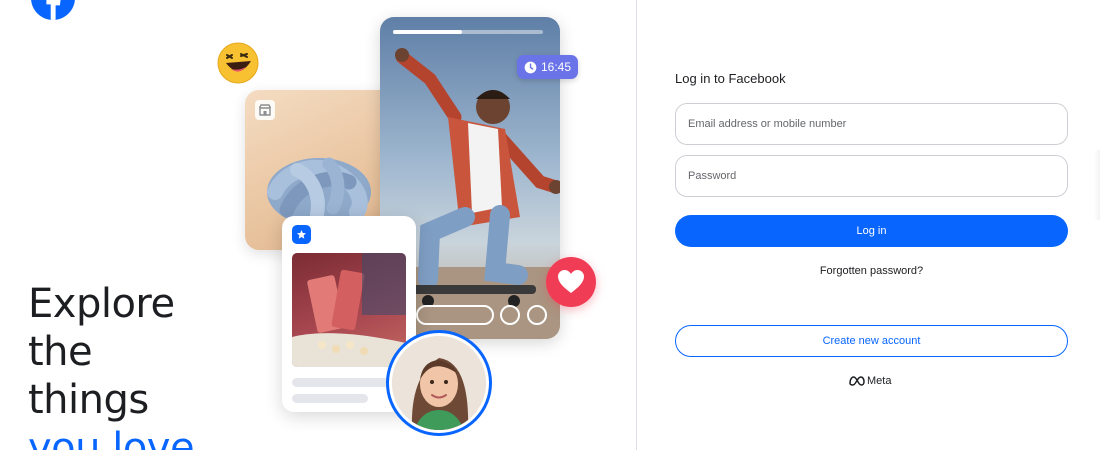 The width and height of the screenshot is (1100, 450). I want to click on video-scrub-control, so click(455, 315).